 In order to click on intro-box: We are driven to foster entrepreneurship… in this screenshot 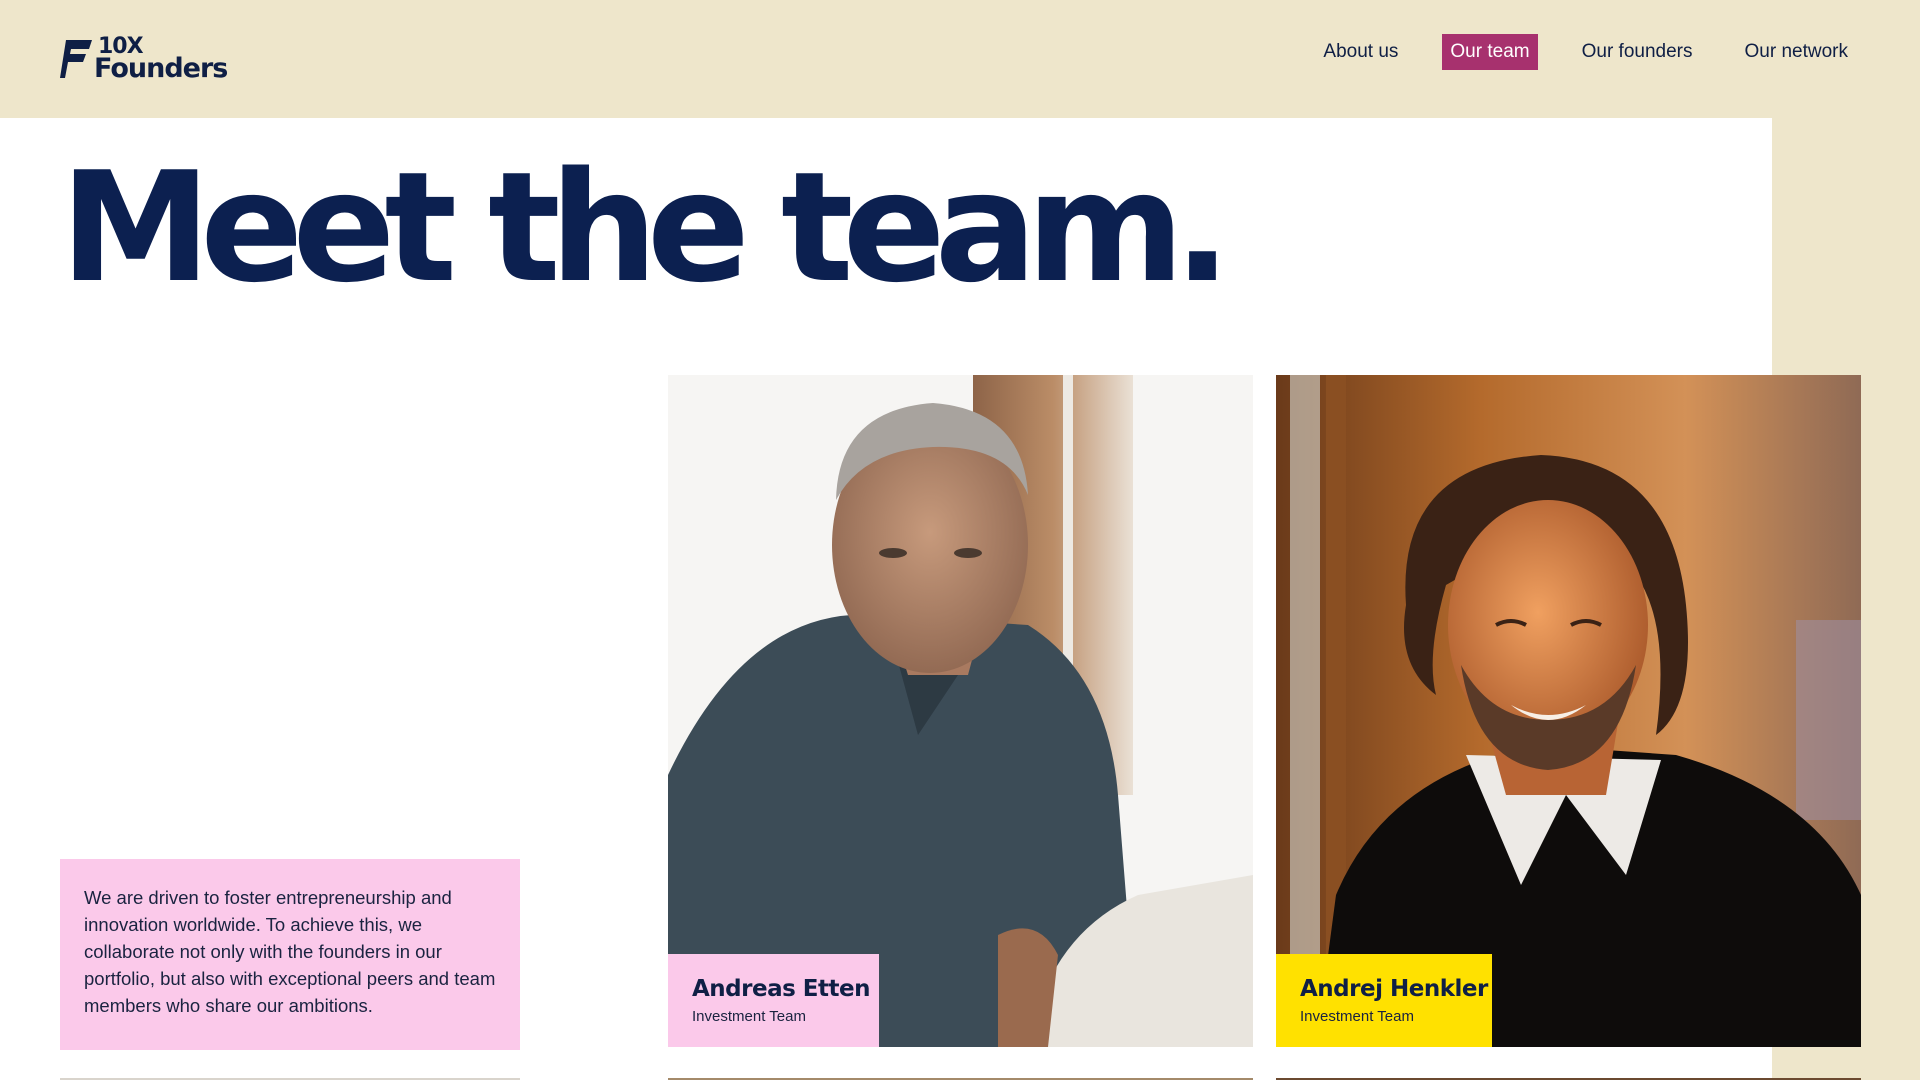, I will do `click(290, 954)`.